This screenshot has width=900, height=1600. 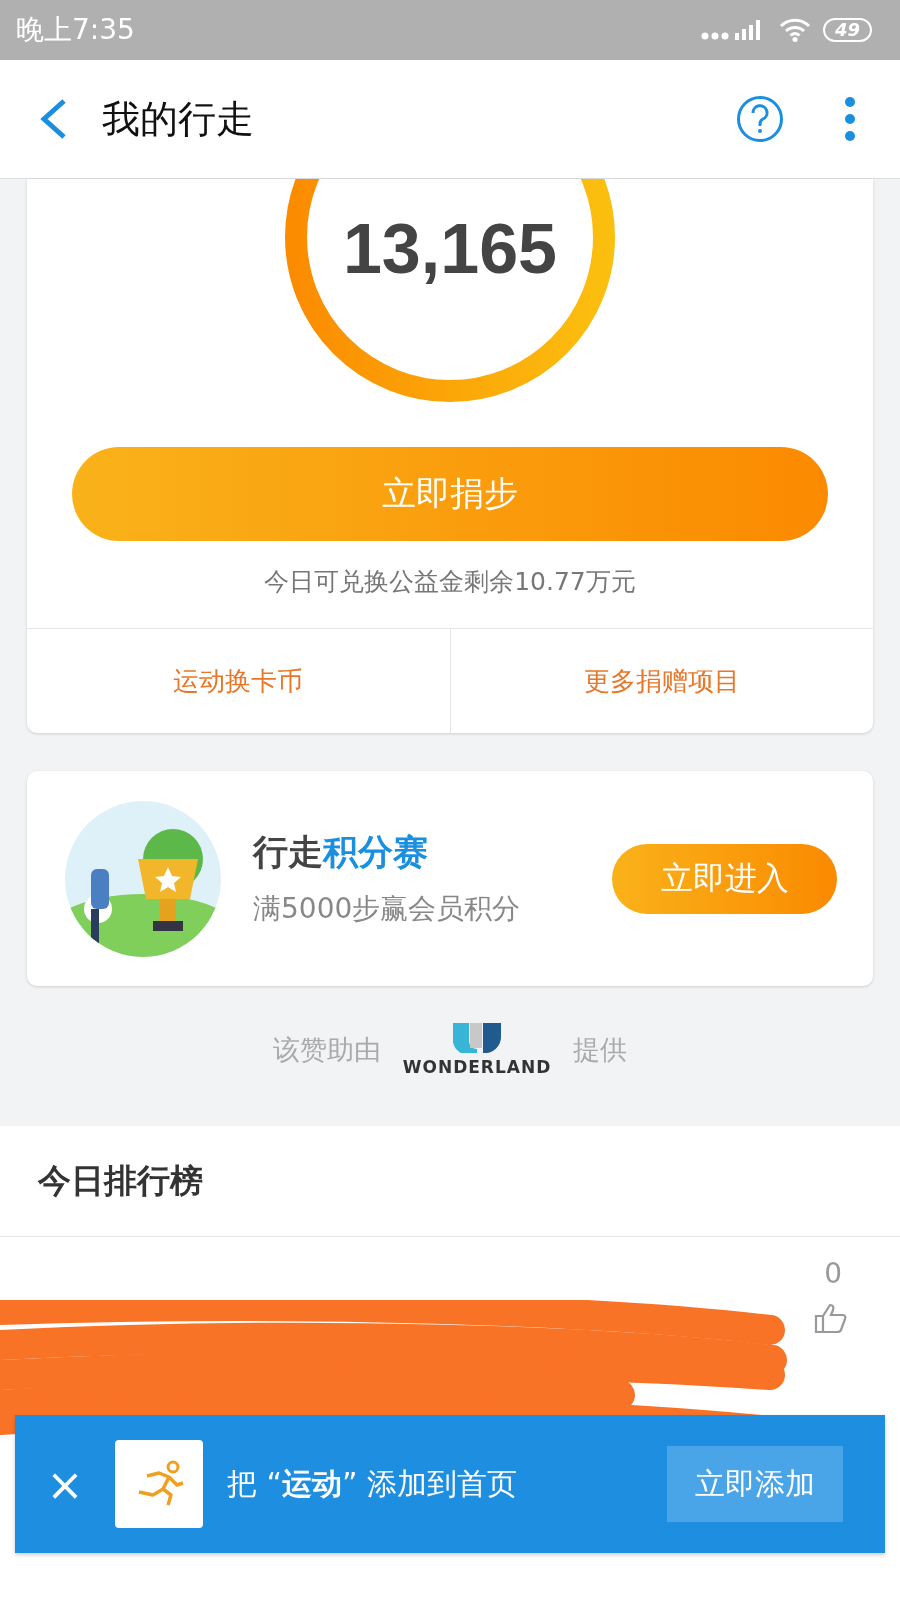 What do you see at coordinates (794, 30) in the screenshot?
I see `wifi-icon` at bounding box center [794, 30].